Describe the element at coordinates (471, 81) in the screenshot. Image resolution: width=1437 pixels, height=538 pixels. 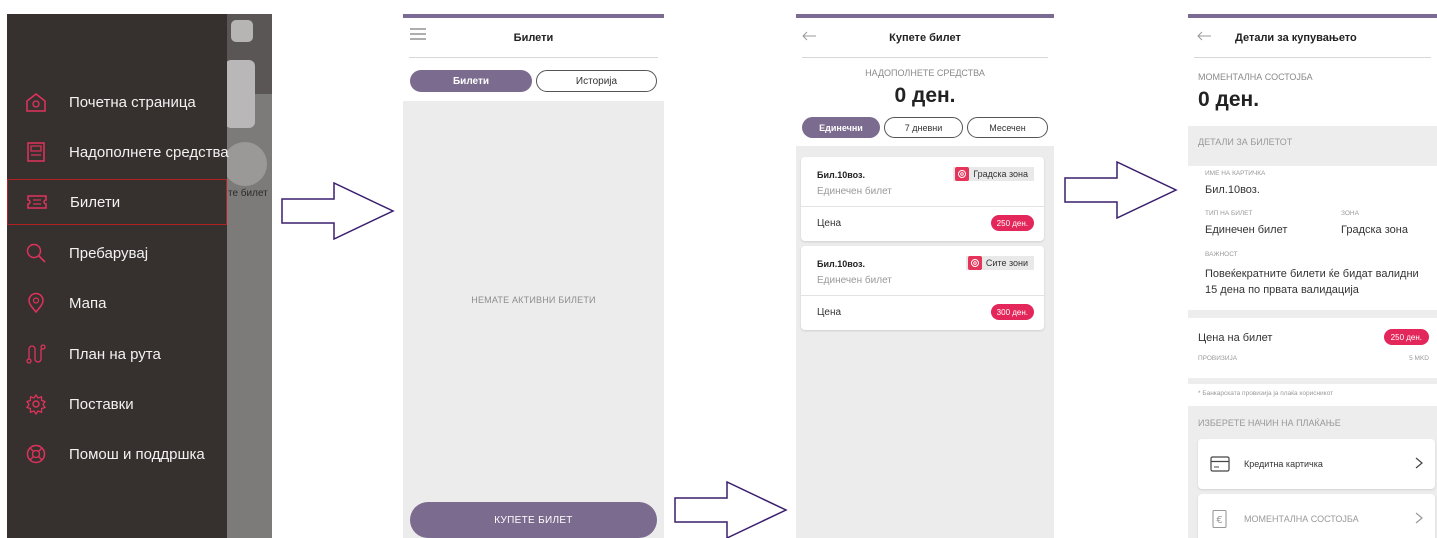
I see `tab-tickets: Билети` at that location.